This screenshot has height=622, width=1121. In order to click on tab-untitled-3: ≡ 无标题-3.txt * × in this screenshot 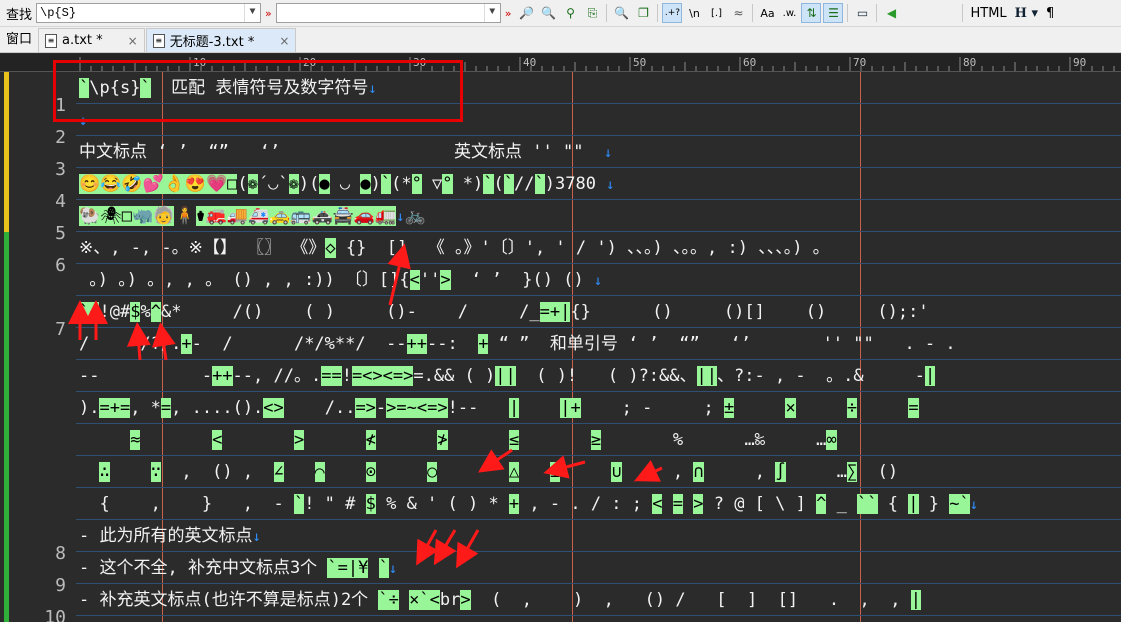, I will do `click(221, 40)`.